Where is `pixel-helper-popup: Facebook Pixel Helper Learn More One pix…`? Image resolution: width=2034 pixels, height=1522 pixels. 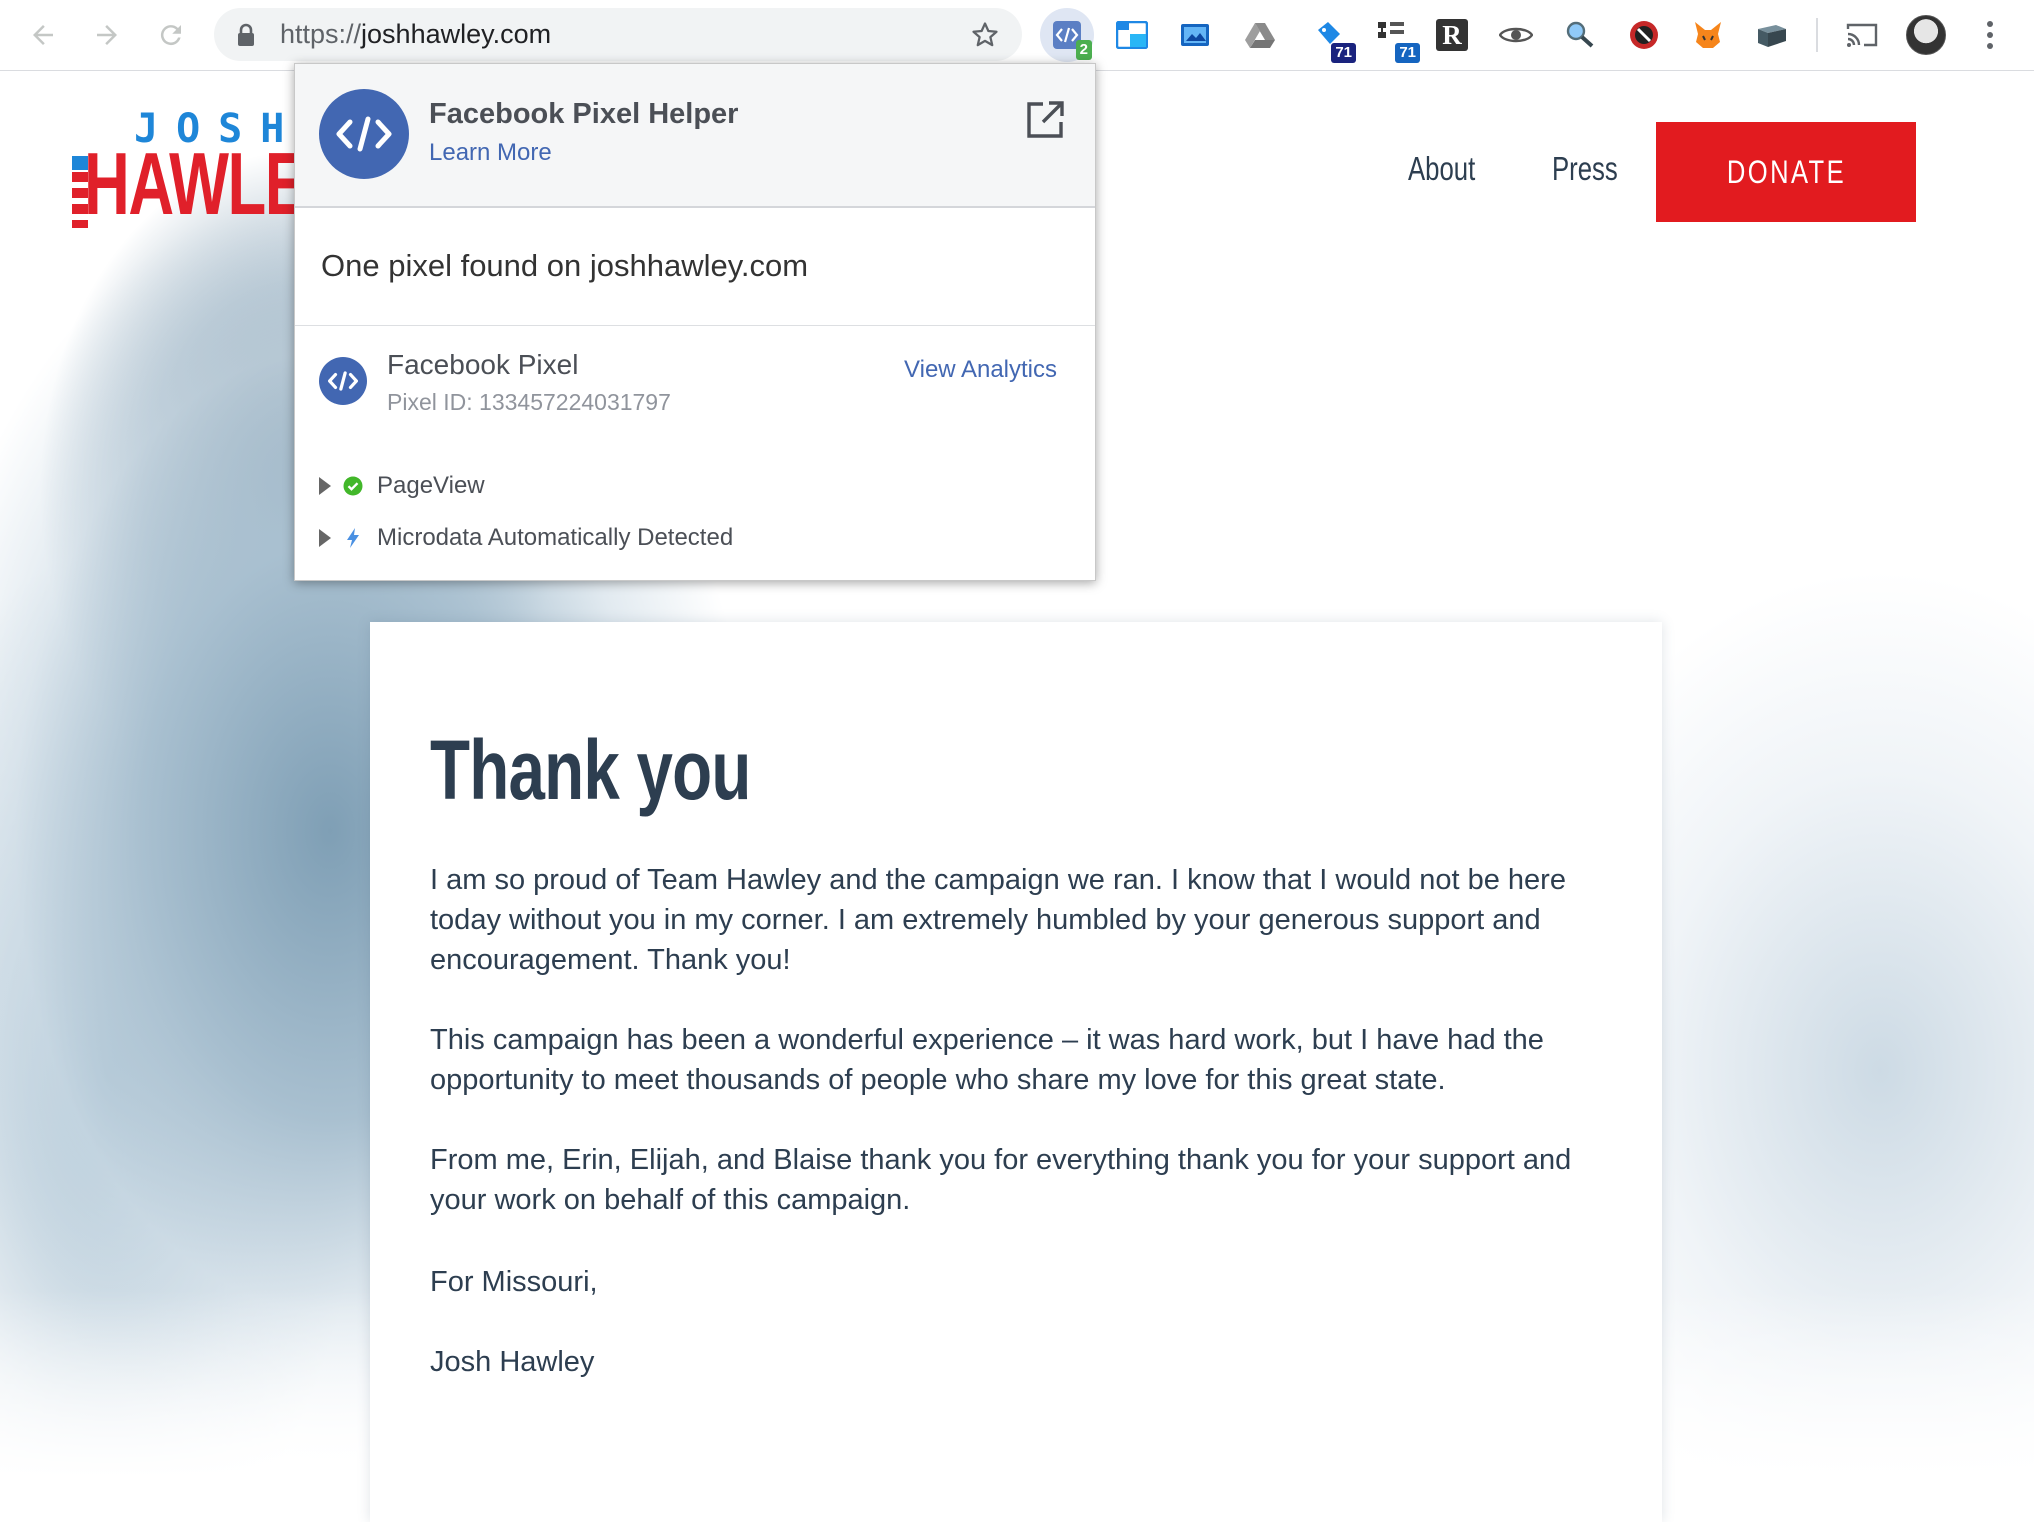 pixel-helper-popup: Facebook Pixel Helper Learn More One pix… is located at coordinates (695, 322).